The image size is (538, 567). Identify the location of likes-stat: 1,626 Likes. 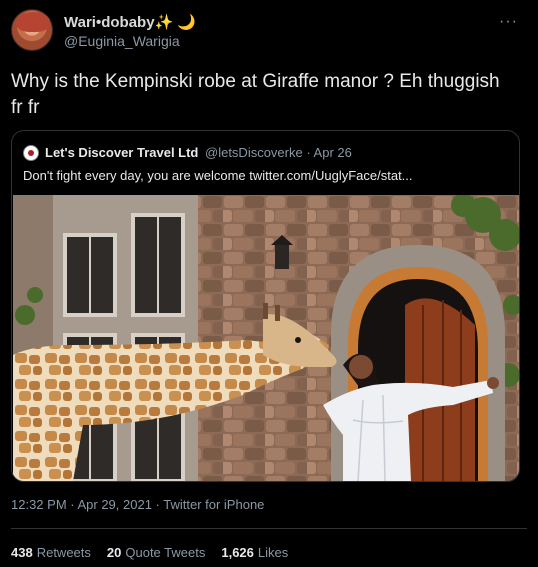
(254, 552).